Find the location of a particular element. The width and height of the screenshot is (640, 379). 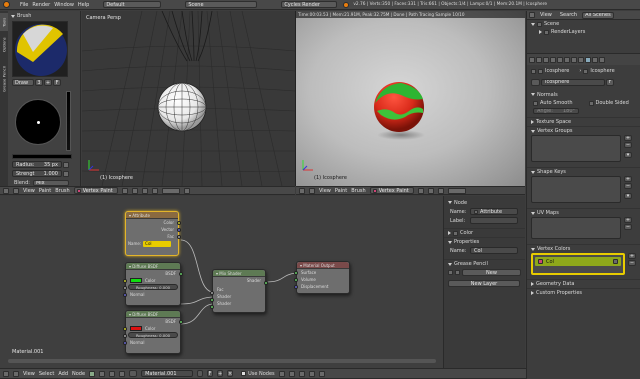

use-nodes-toggle: Use Nodes is located at coordinates (258, 374).